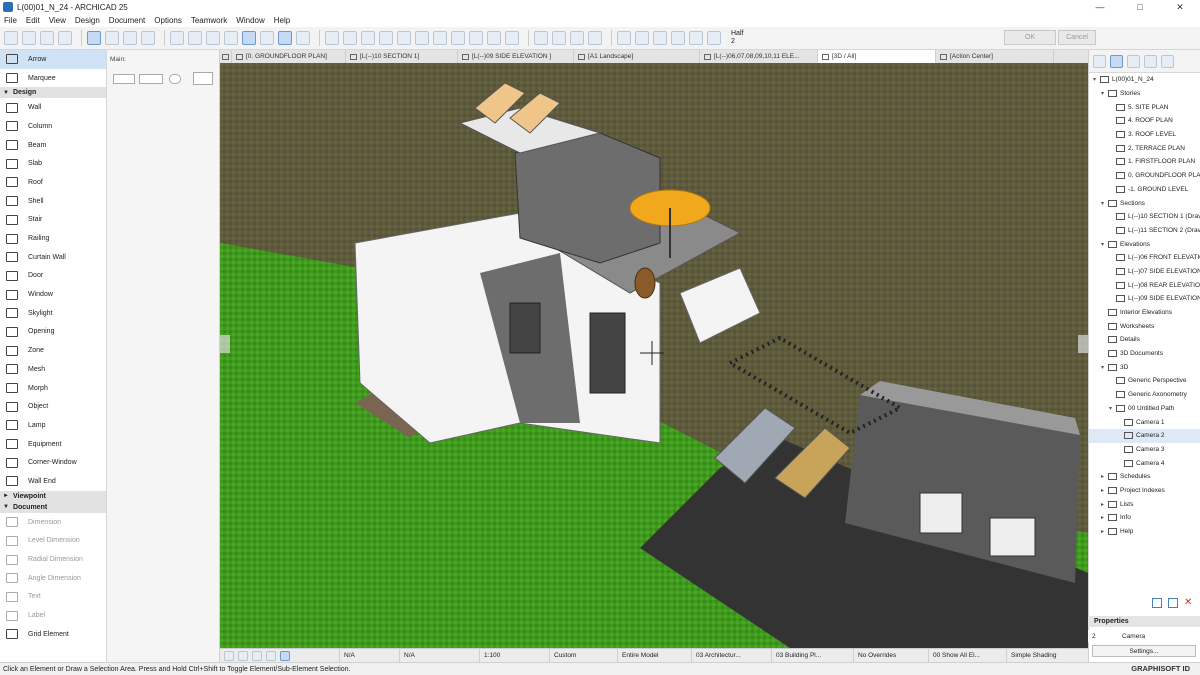 Image resolution: width=1200 pixels, height=675 pixels. What do you see at coordinates (422, 38) in the screenshot?
I see `drag-icon` at bounding box center [422, 38].